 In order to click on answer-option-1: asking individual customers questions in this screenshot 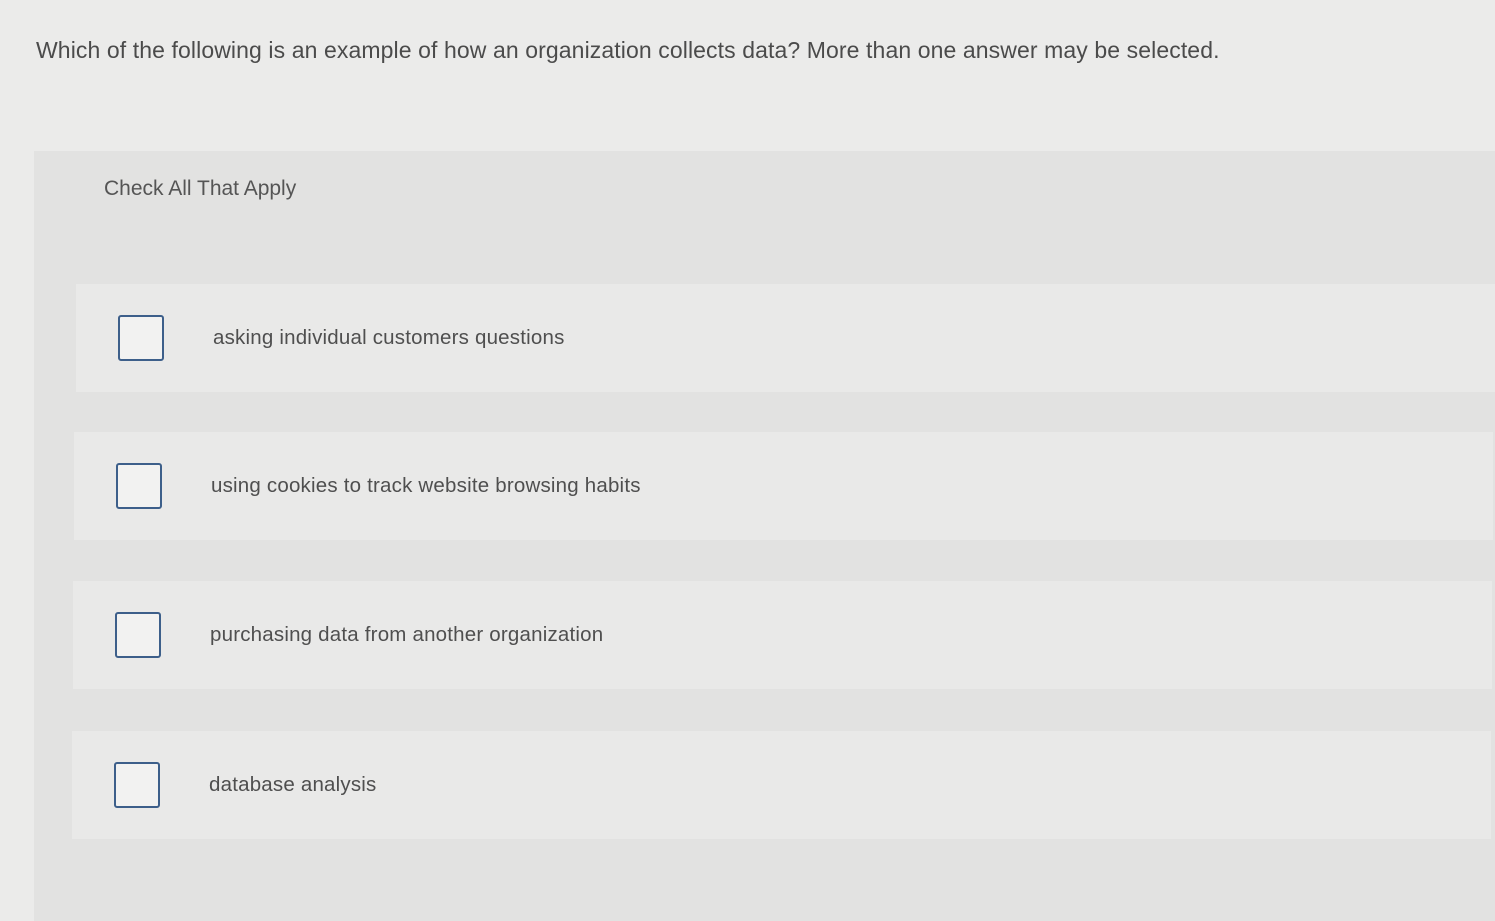, I will do `click(785, 338)`.